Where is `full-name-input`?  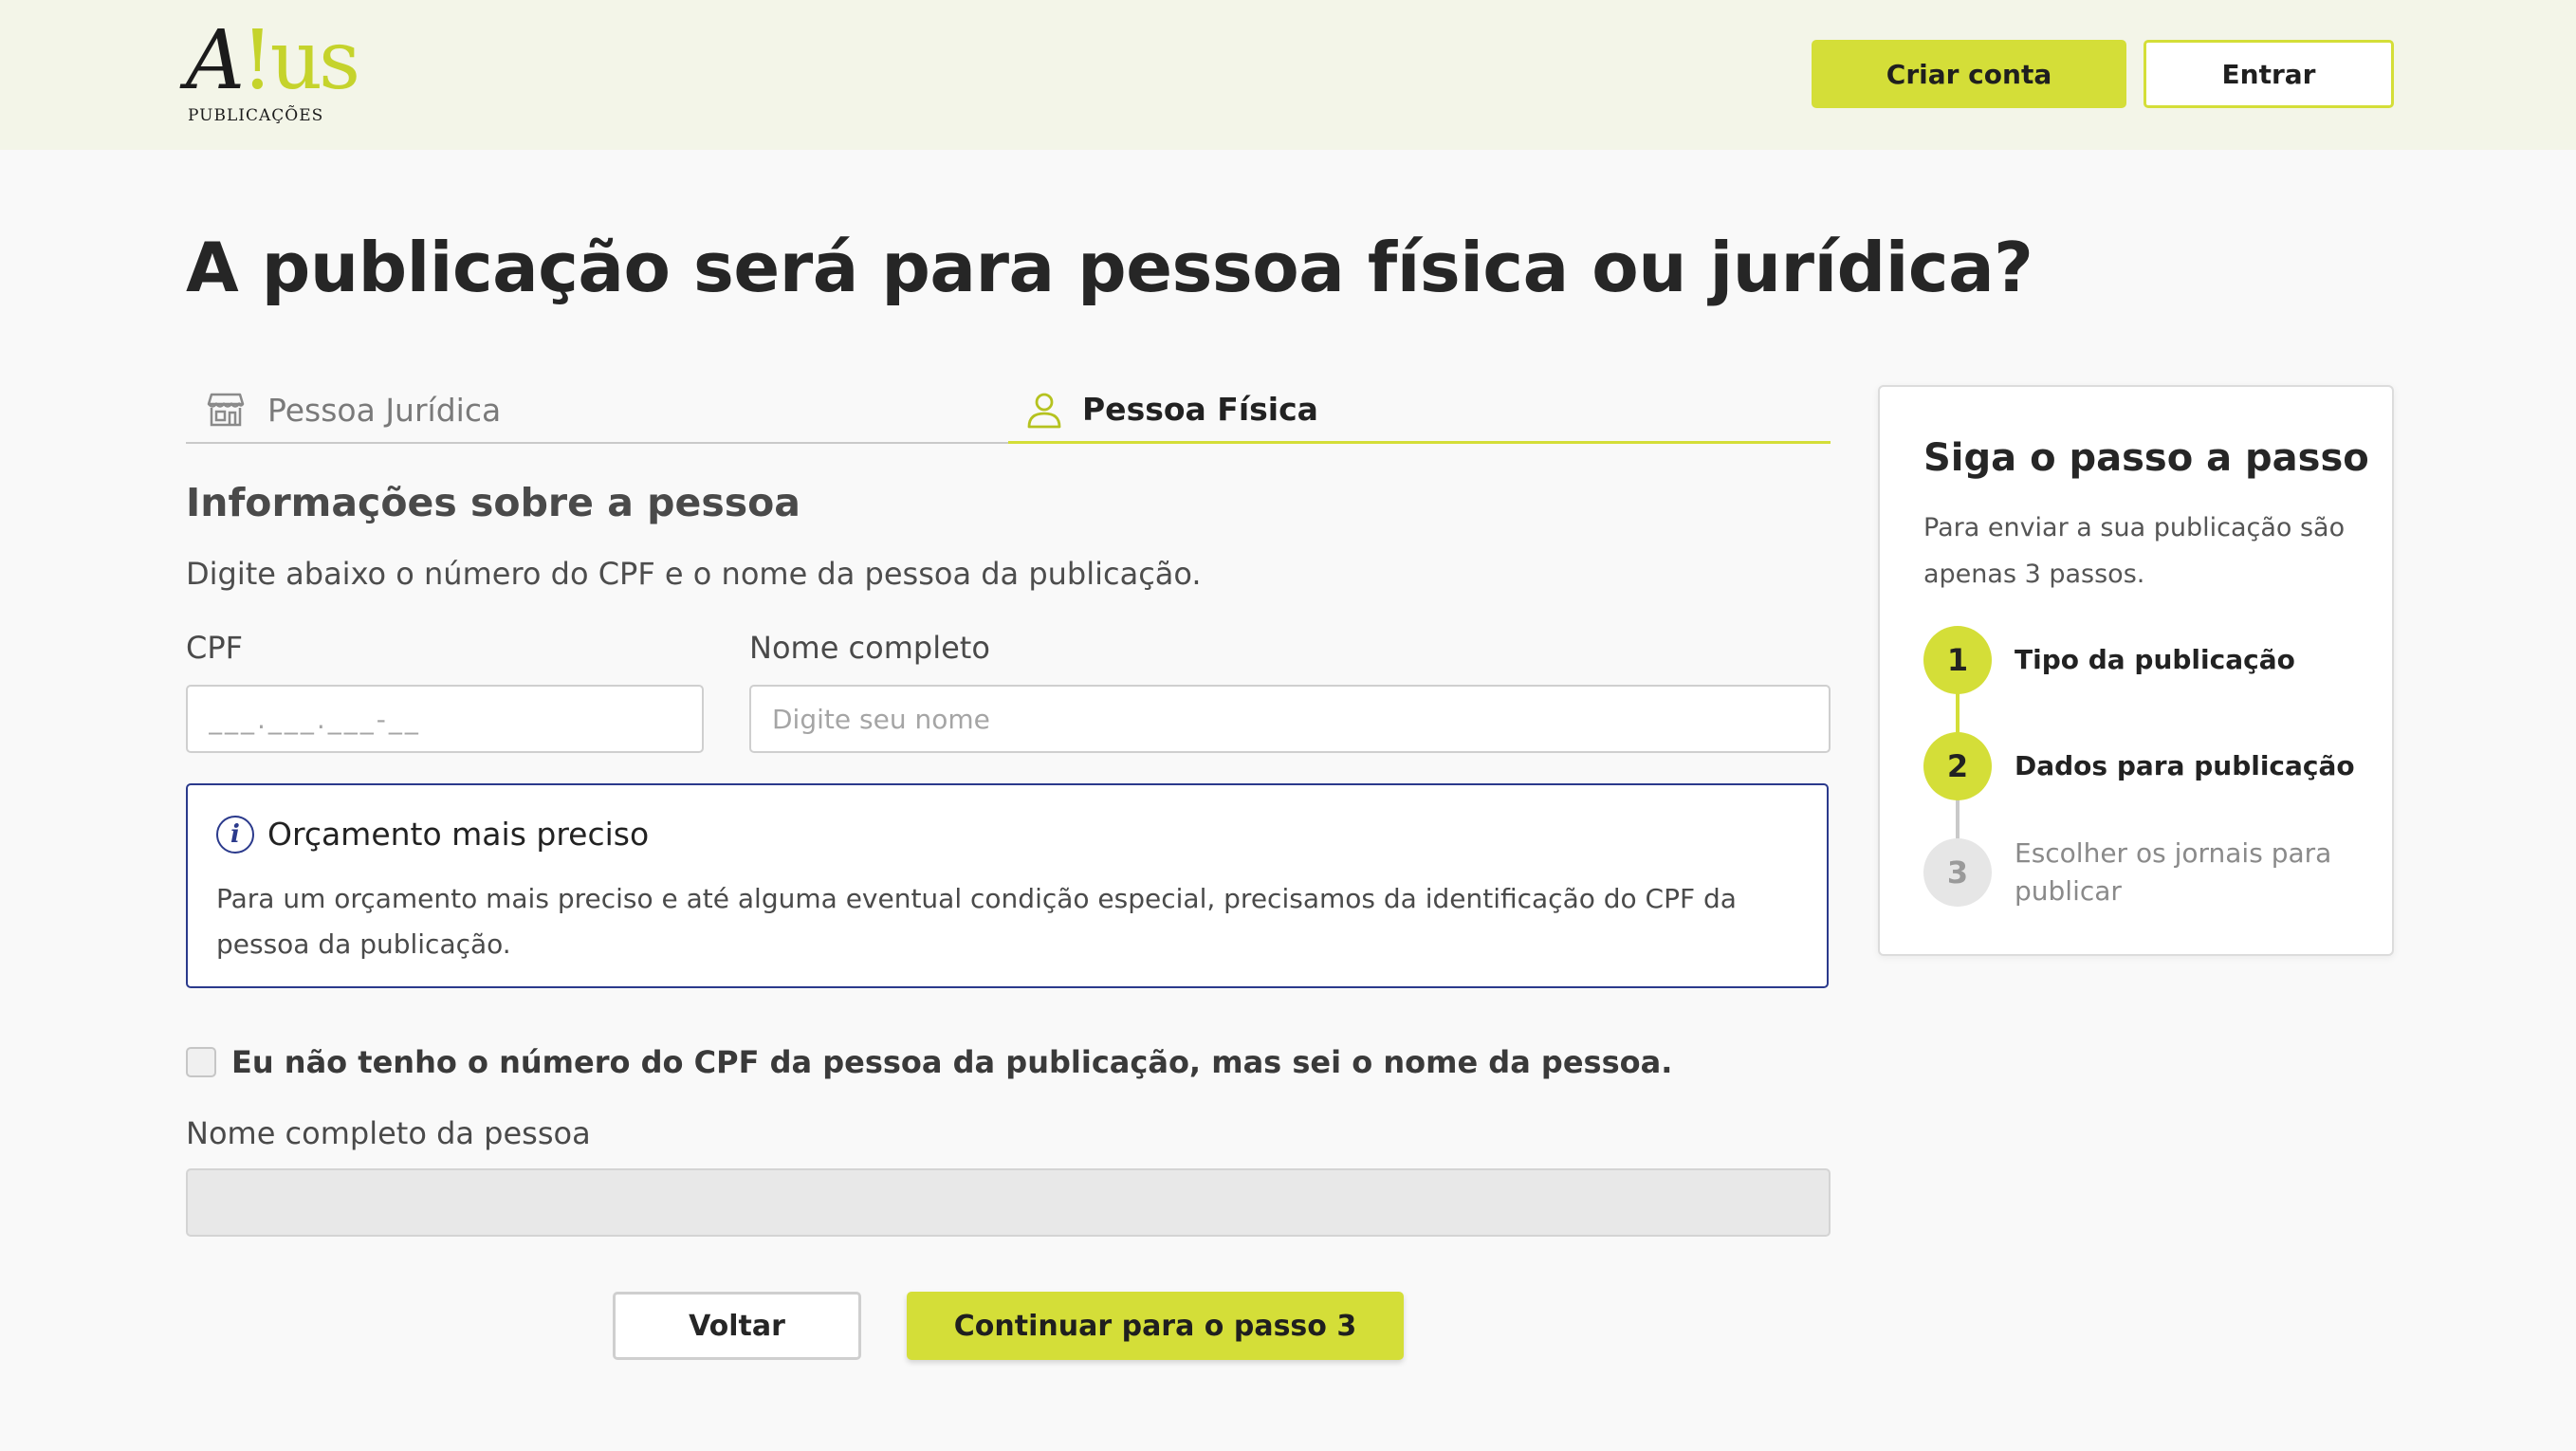
full-name-input is located at coordinates (1290, 719).